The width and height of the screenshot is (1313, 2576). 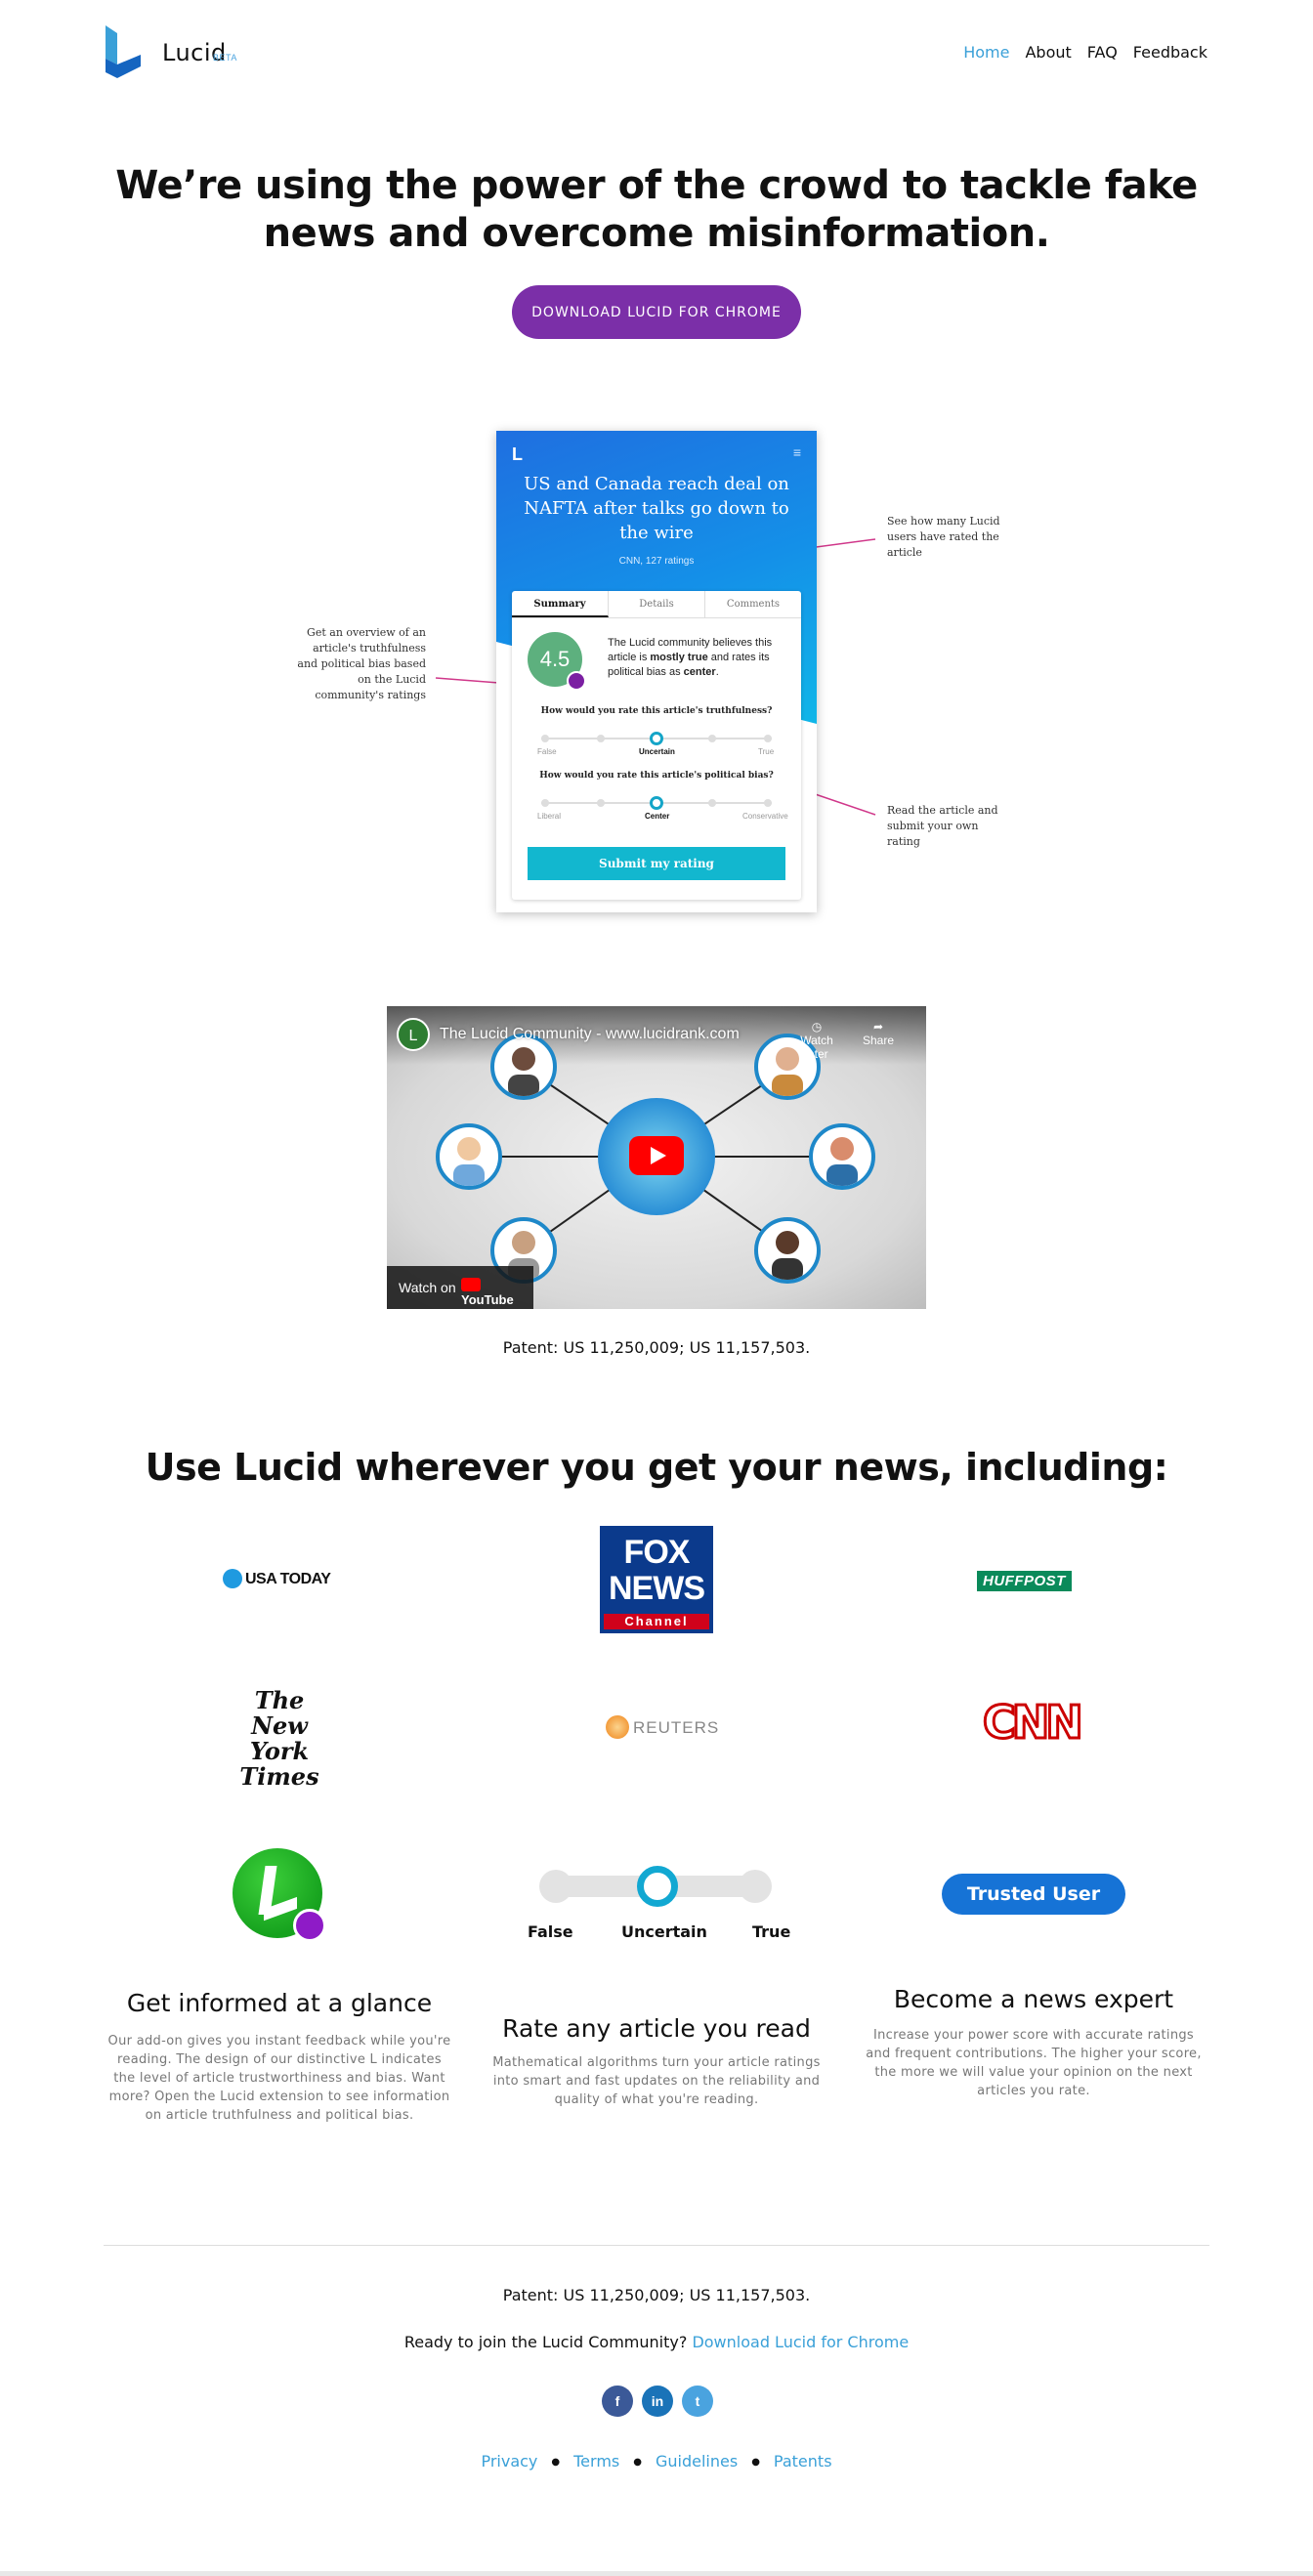 I want to click on patent-text: Patent: US 11,250,009; US 11,157,503., so click(x=656, y=1347).